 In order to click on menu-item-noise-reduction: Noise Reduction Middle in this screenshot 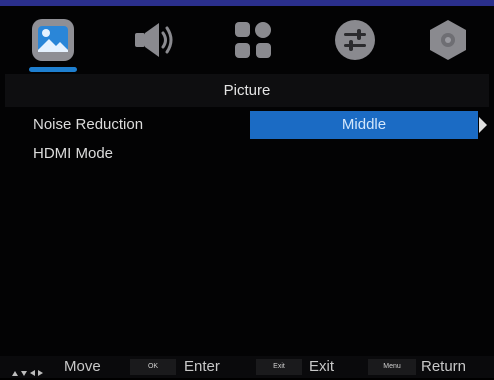, I will do `click(247, 125)`.